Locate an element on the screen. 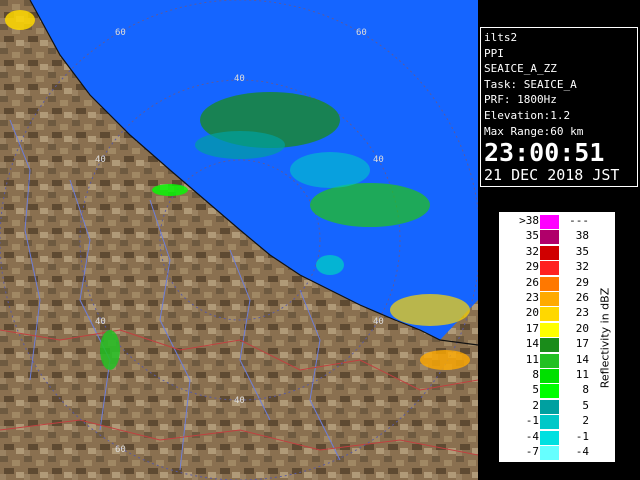  legend-axis-title: Reflectivity in dBZ is located at coordinates (605, 338).